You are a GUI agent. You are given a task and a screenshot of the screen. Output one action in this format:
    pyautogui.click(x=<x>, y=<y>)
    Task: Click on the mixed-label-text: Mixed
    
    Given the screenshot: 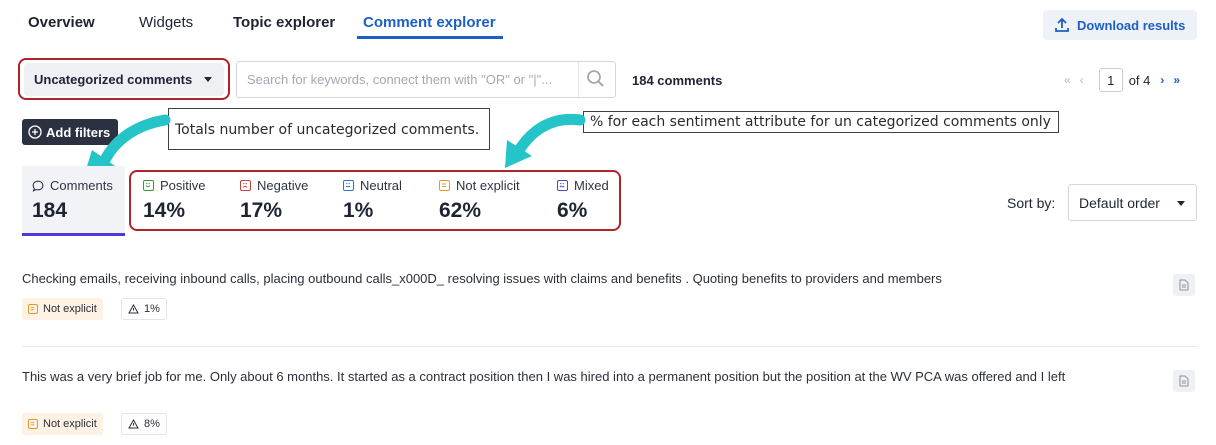 What is the action you would take?
    pyautogui.click(x=591, y=185)
    